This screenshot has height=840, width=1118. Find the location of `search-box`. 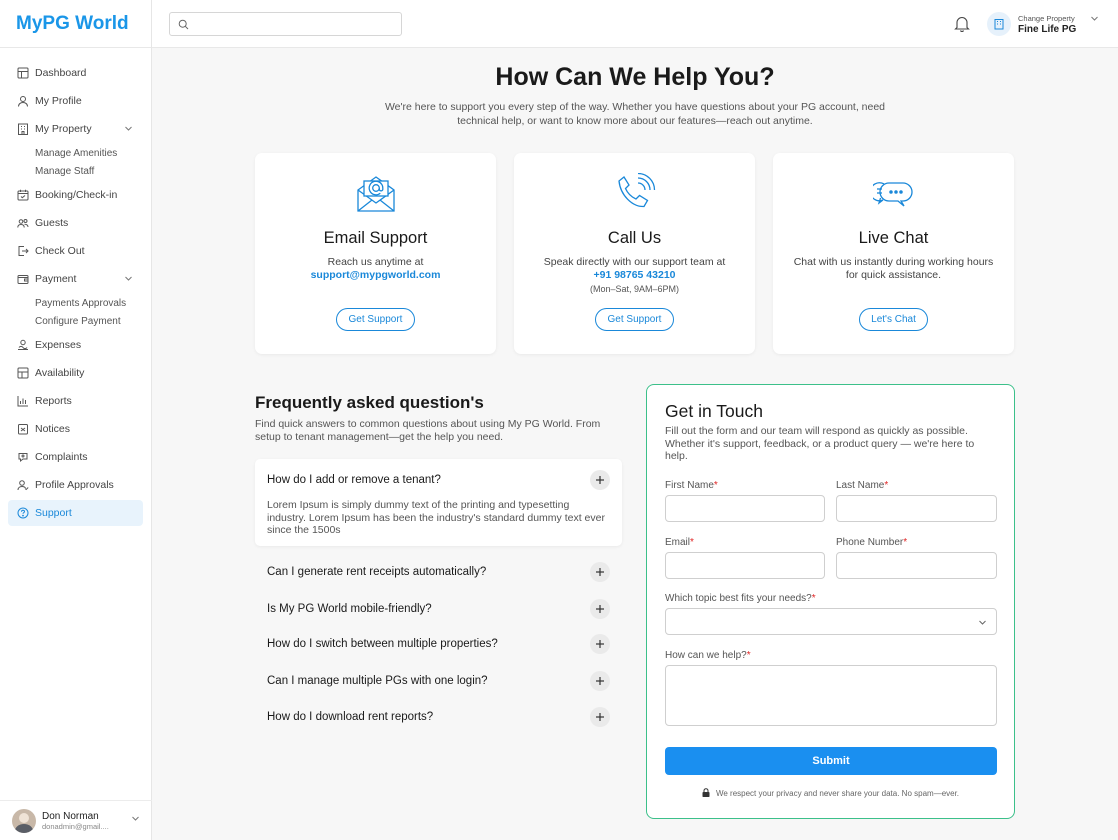

search-box is located at coordinates (285, 24).